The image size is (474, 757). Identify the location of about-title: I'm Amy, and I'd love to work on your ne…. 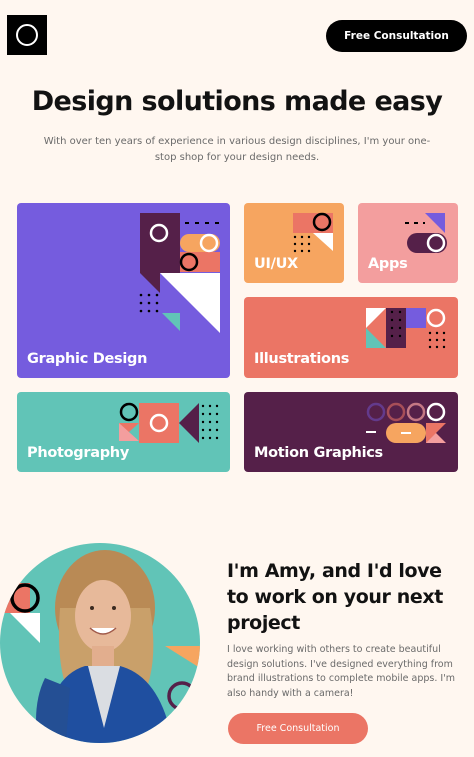
(335, 597).